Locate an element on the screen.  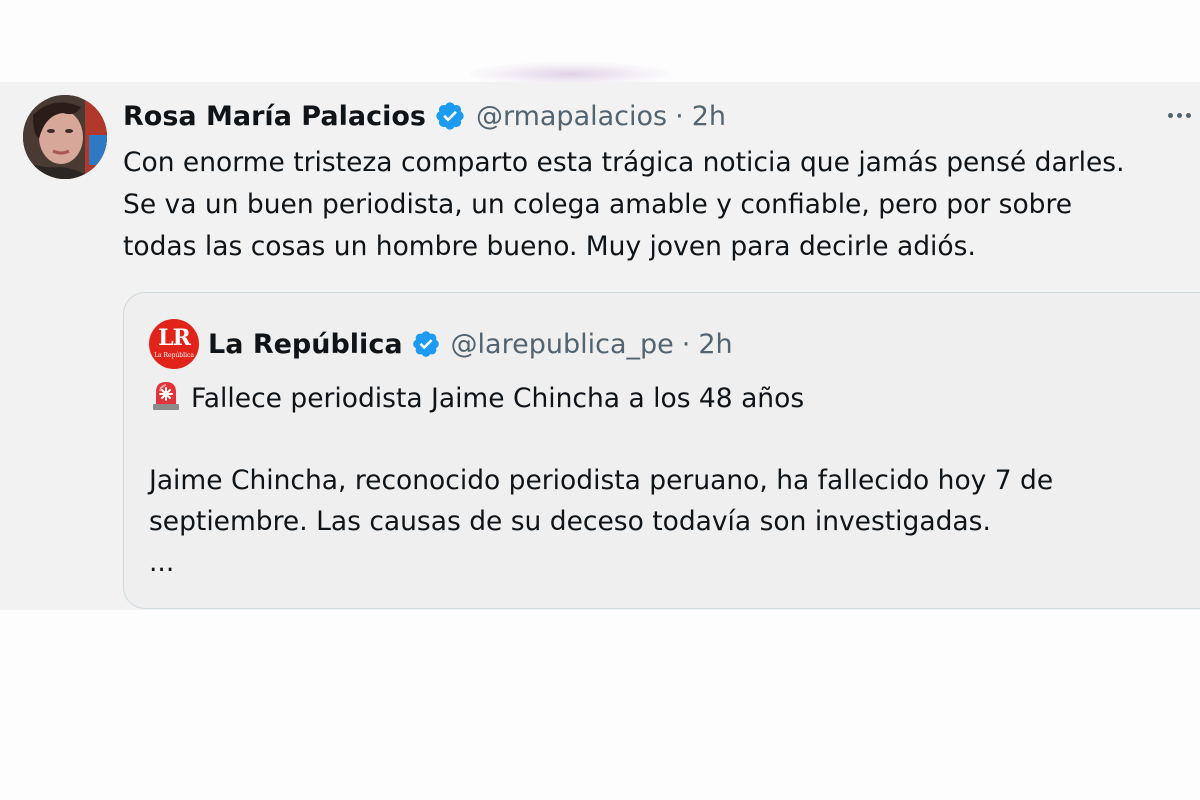
quoted-author-name: La República is located at coordinates (305, 344).